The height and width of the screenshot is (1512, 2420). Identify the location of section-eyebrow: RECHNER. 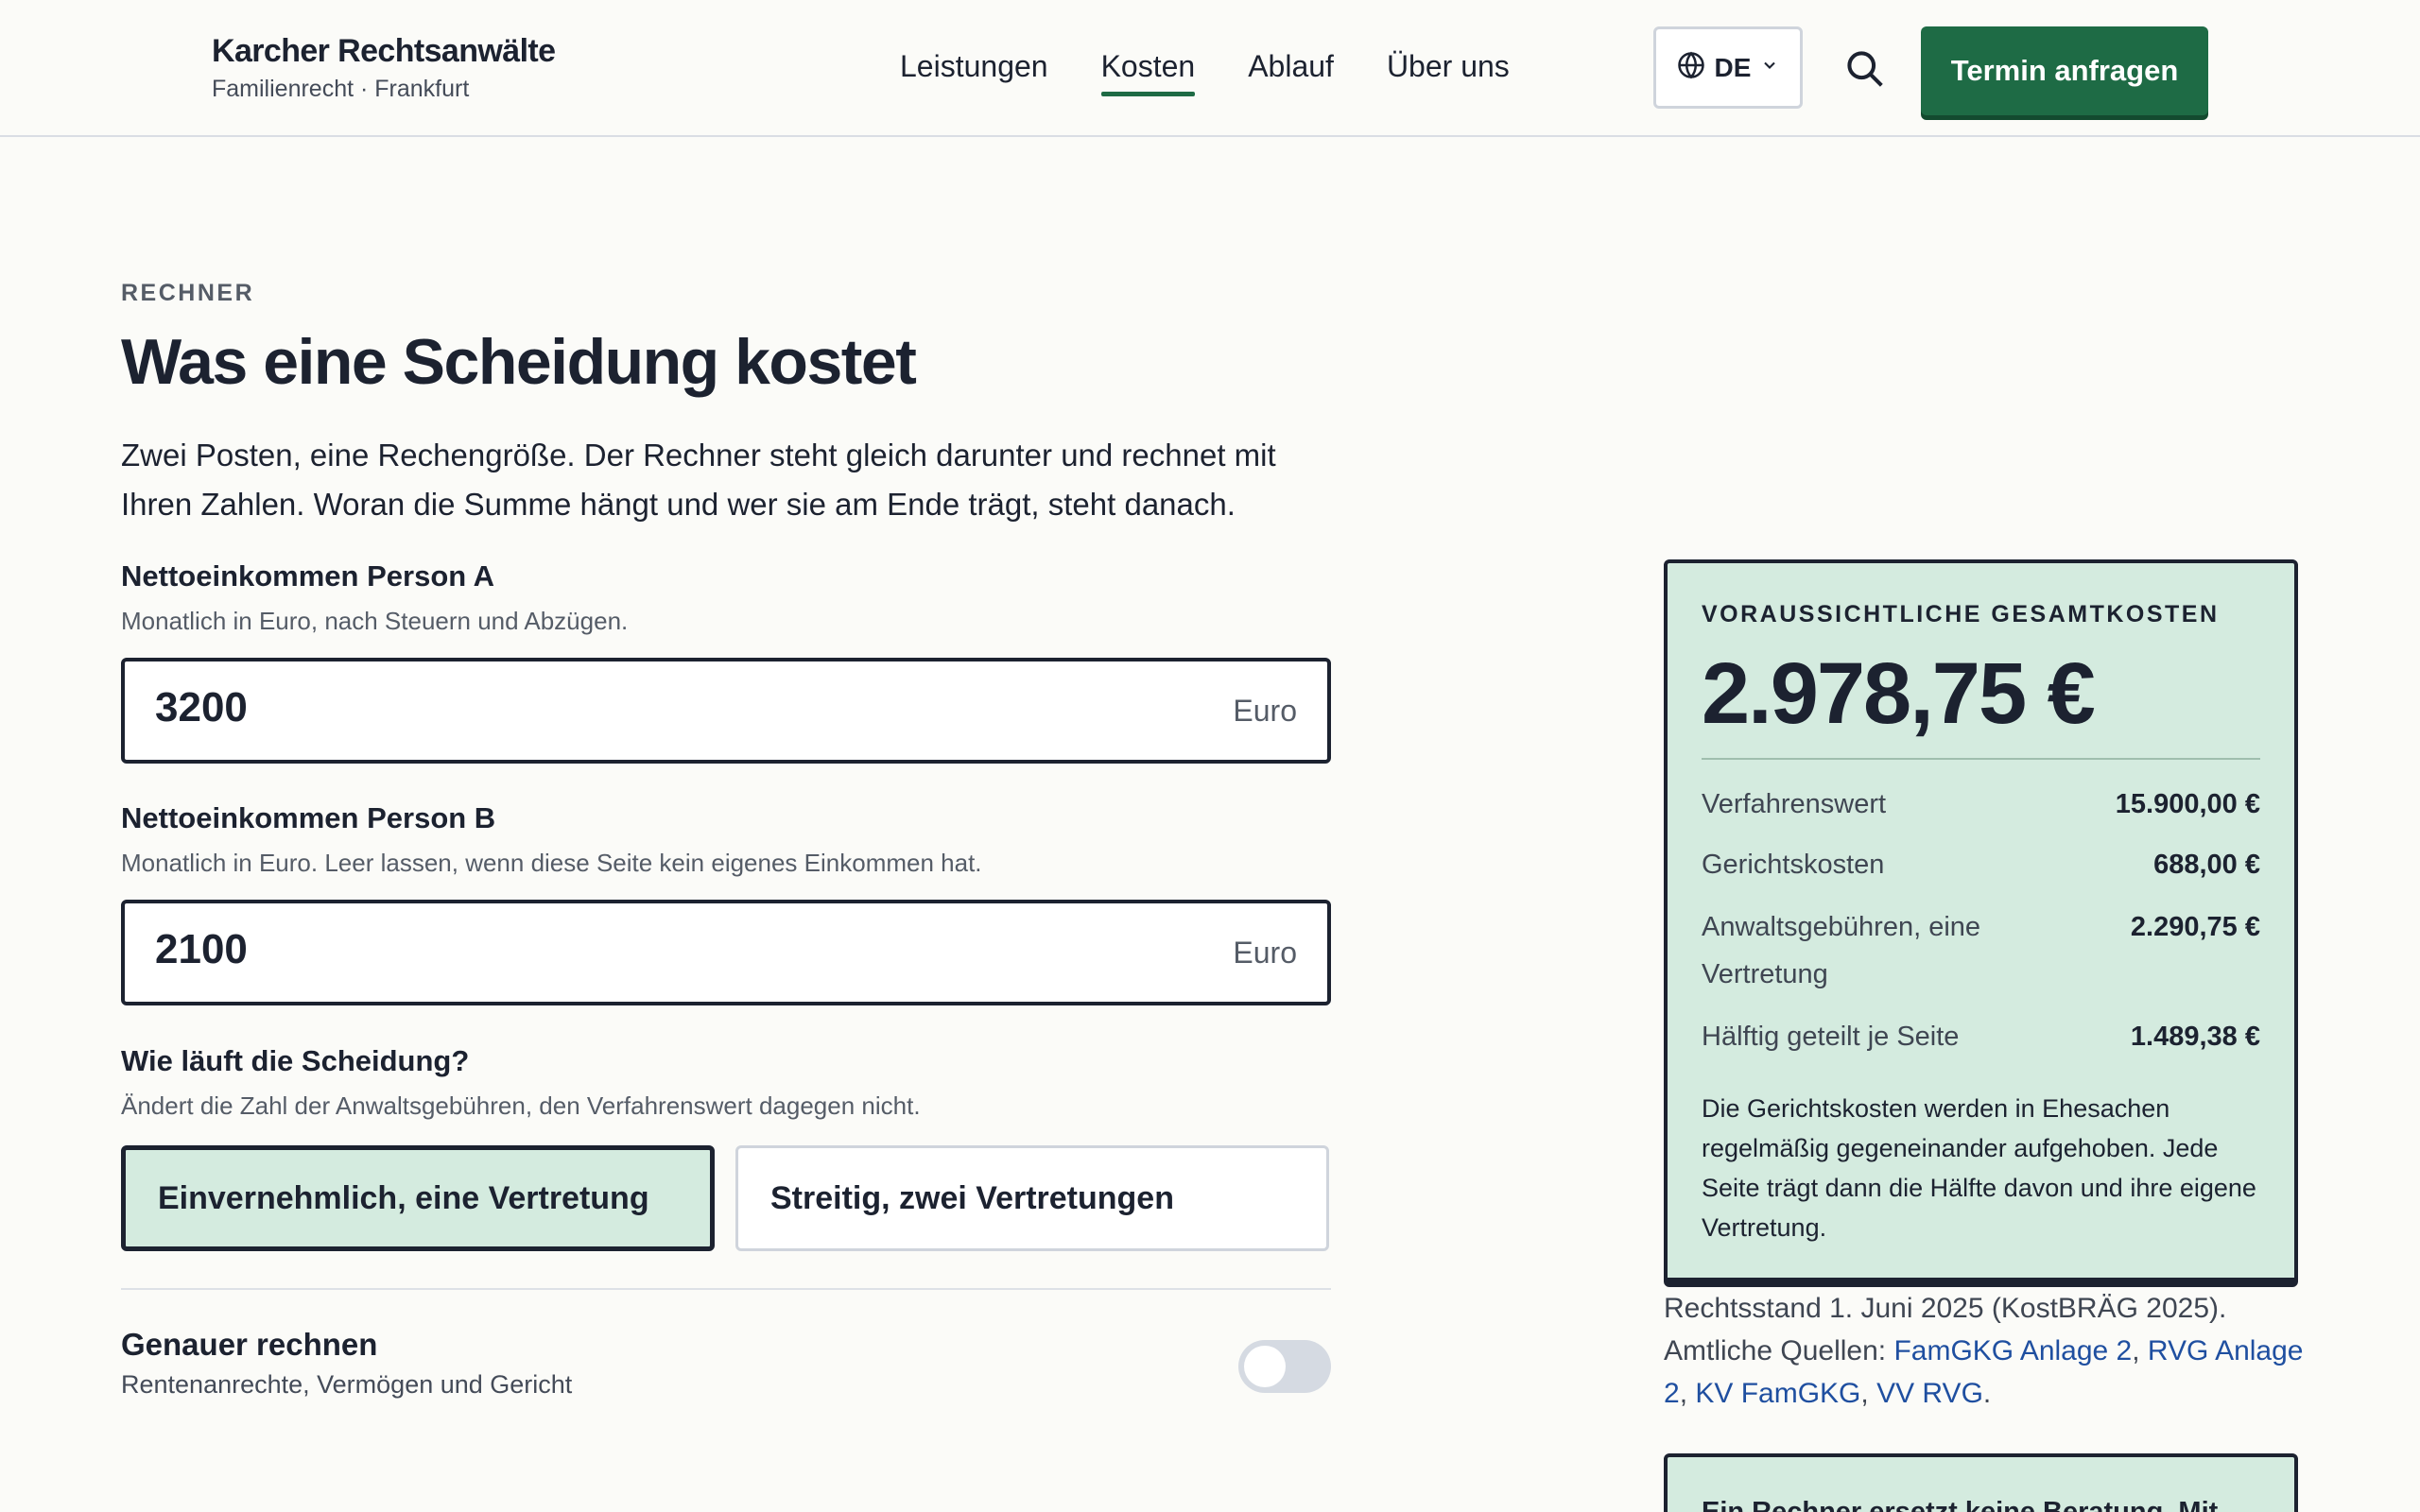
(188, 293).